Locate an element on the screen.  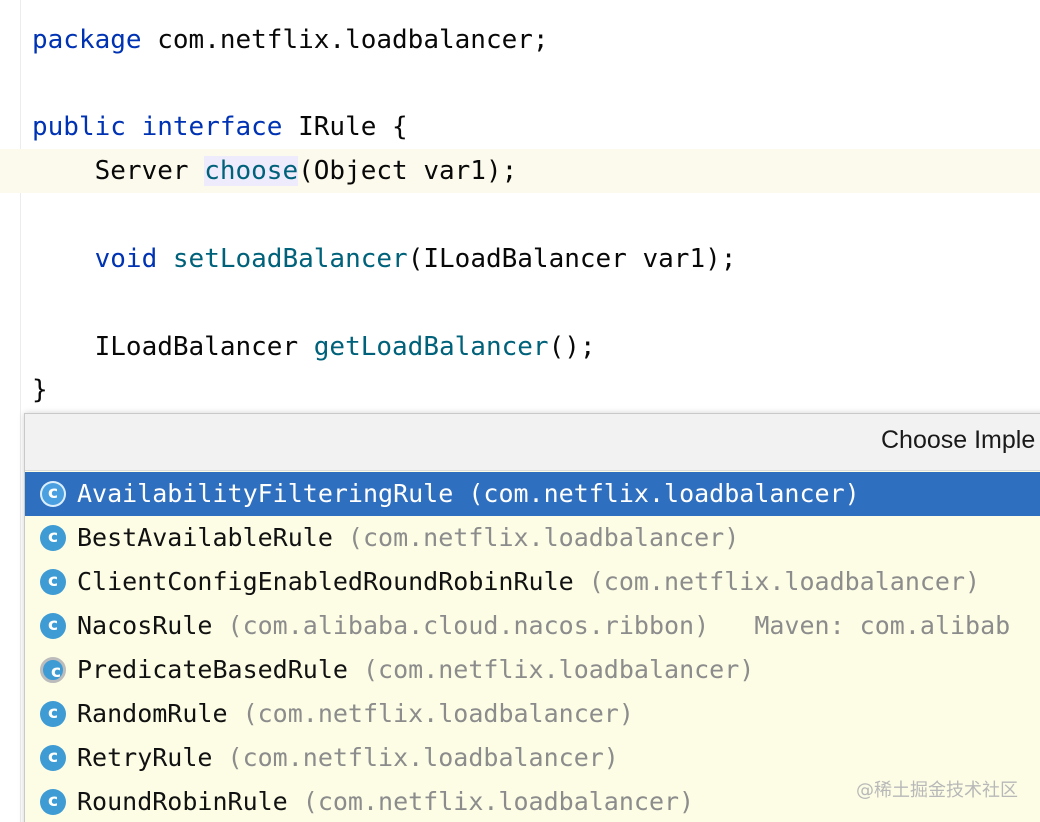
package-name: com.netflix.loadbalancer; is located at coordinates (345, 40).